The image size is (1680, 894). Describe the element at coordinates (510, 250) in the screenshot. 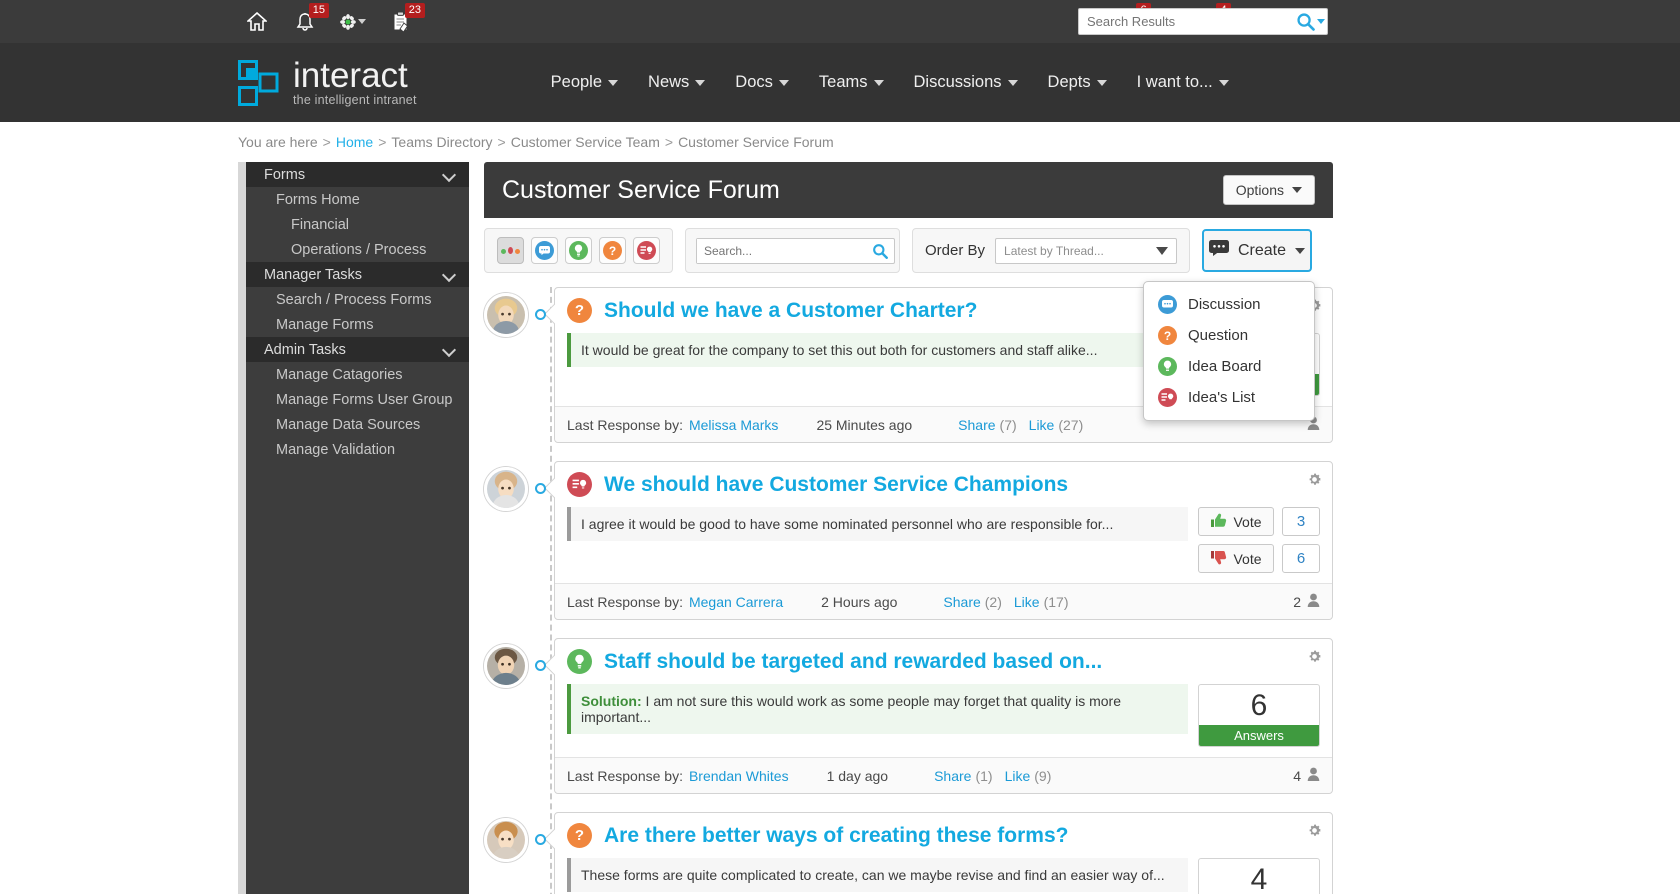

I see `all-types-filter` at that location.